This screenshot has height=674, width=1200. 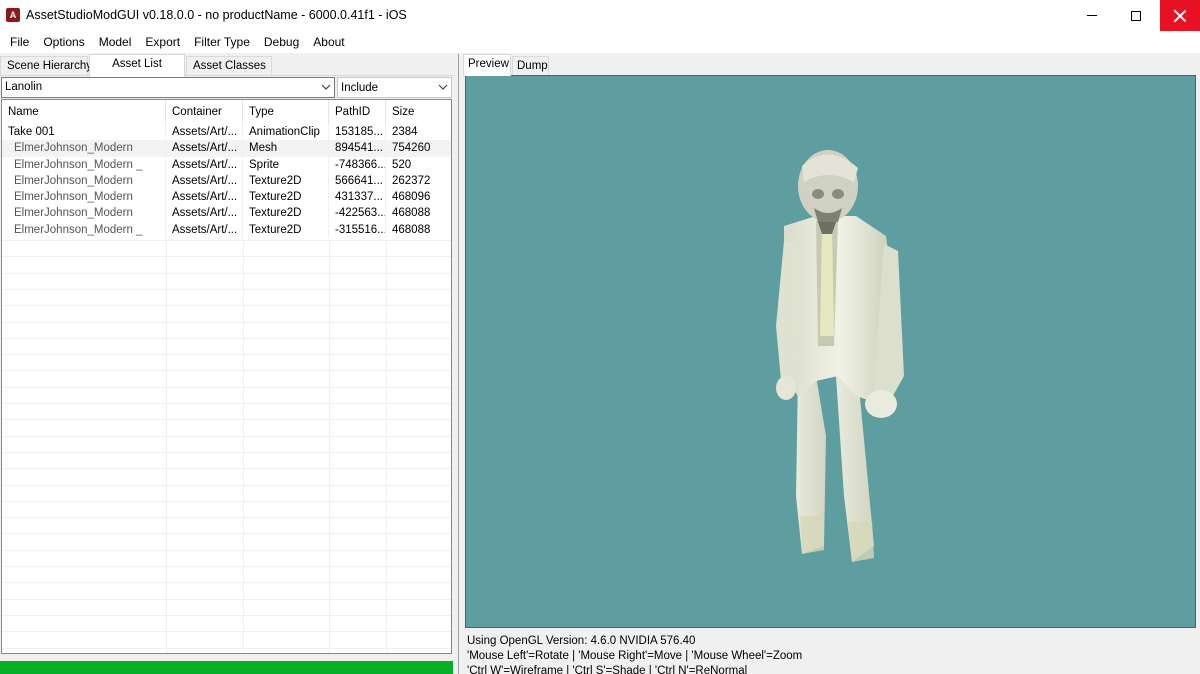 What do you see at coordinates (286, 164) in the screenshot?
I see `cell-type: Sprite` at bounding box center [286, 164].